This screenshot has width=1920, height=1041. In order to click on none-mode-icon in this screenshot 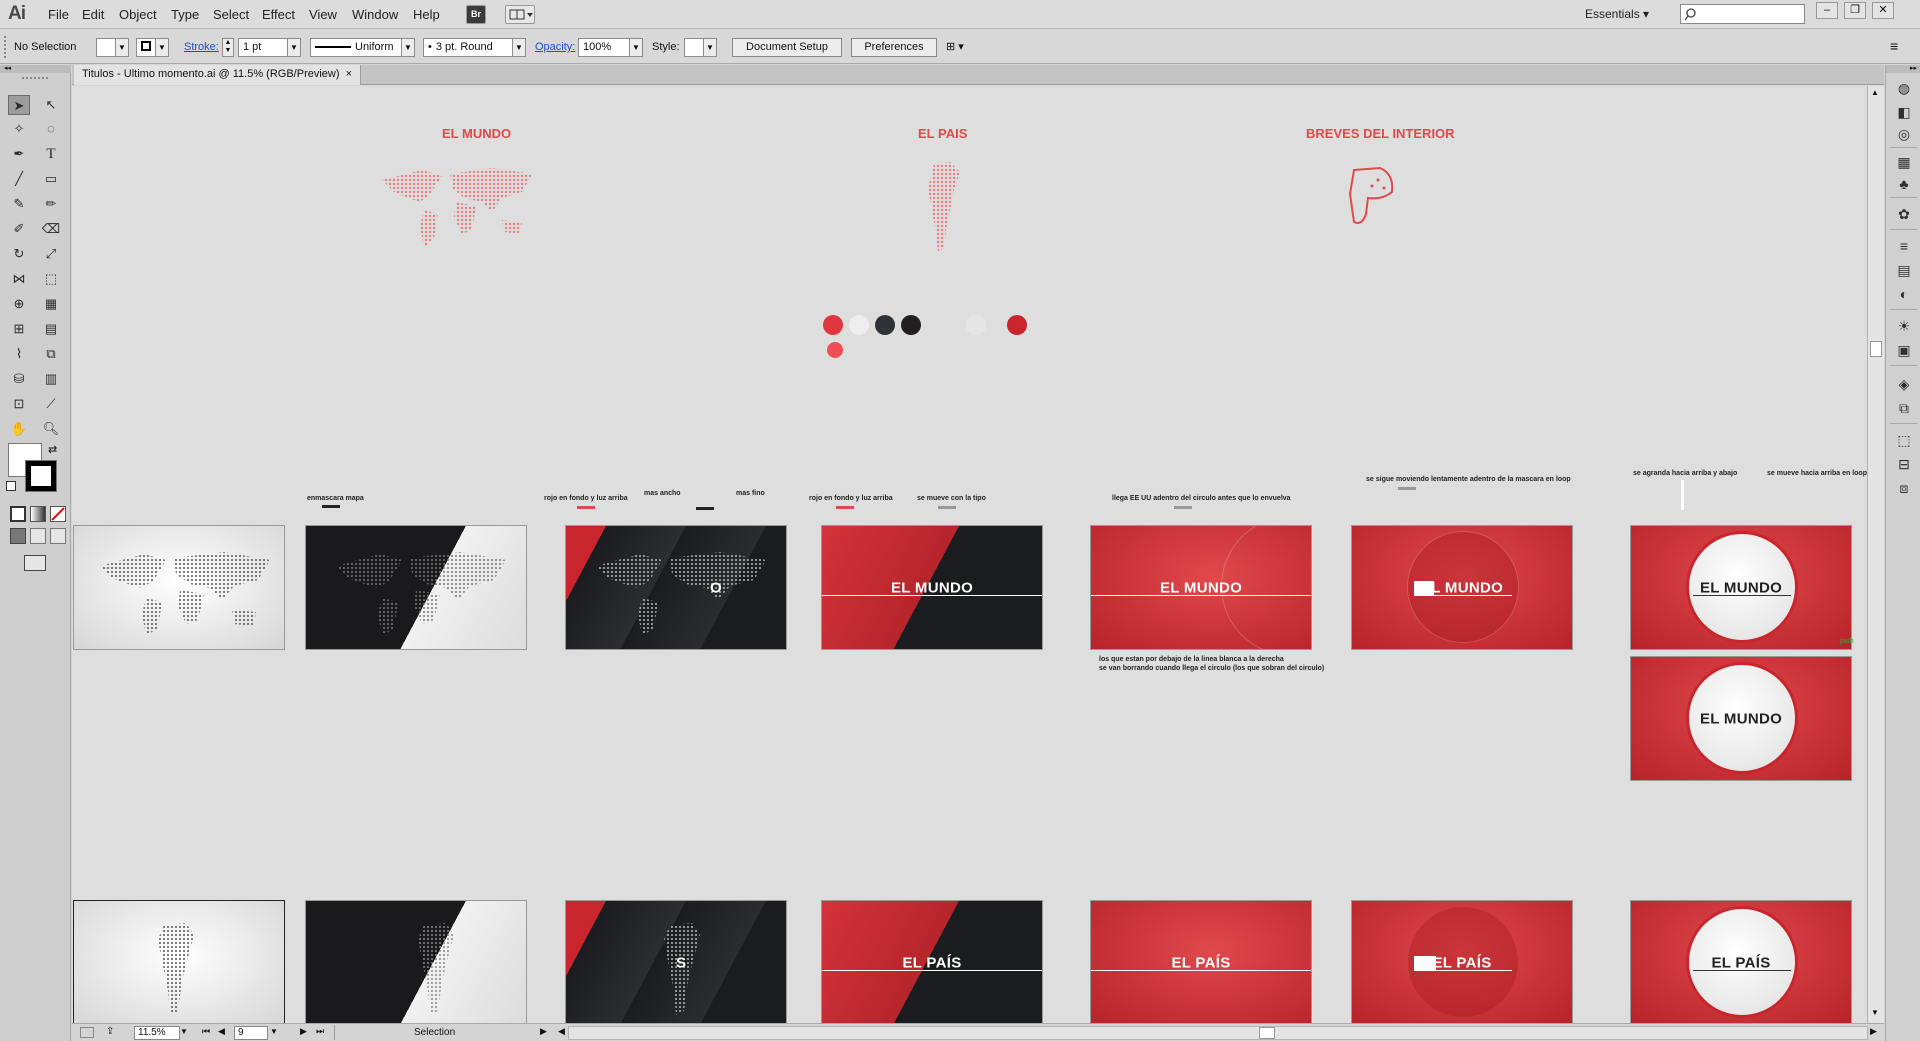, I will do `click(58, 514)`.